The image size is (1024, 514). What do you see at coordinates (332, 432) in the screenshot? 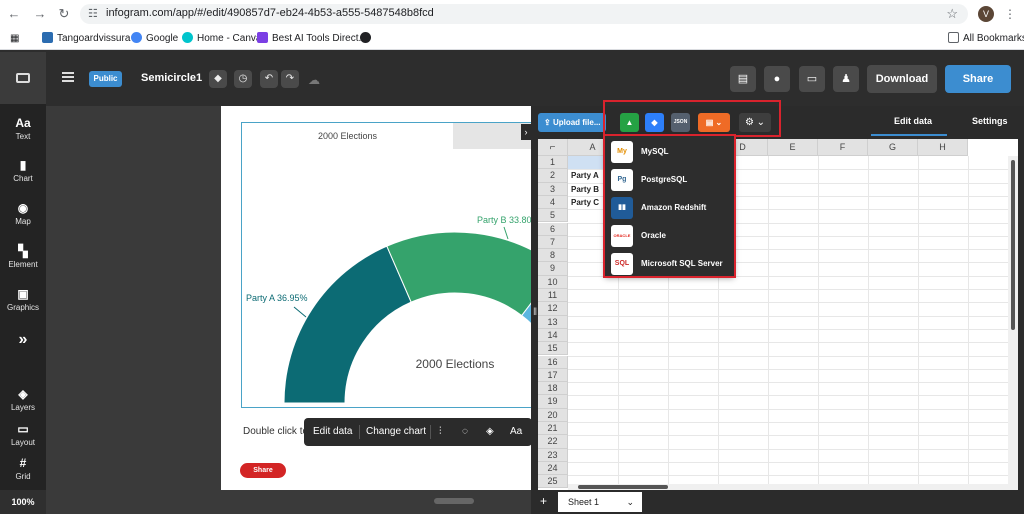
I see `edit-data-button: Edit data` at bounding box center [332, 432].